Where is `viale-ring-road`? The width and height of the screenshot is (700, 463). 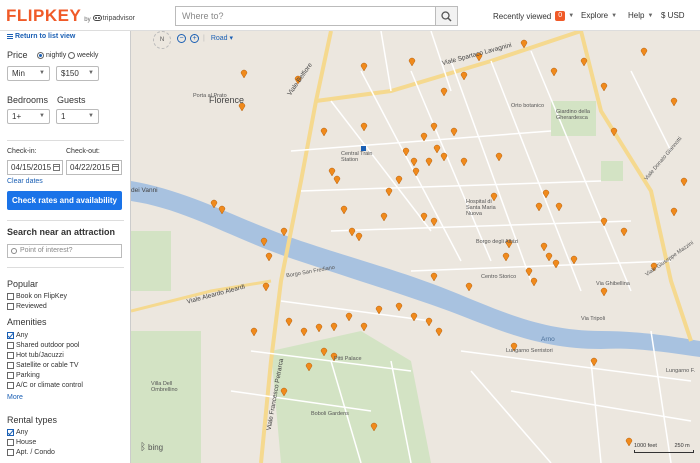 viale-ring-road is located at coordinates (636, 186).